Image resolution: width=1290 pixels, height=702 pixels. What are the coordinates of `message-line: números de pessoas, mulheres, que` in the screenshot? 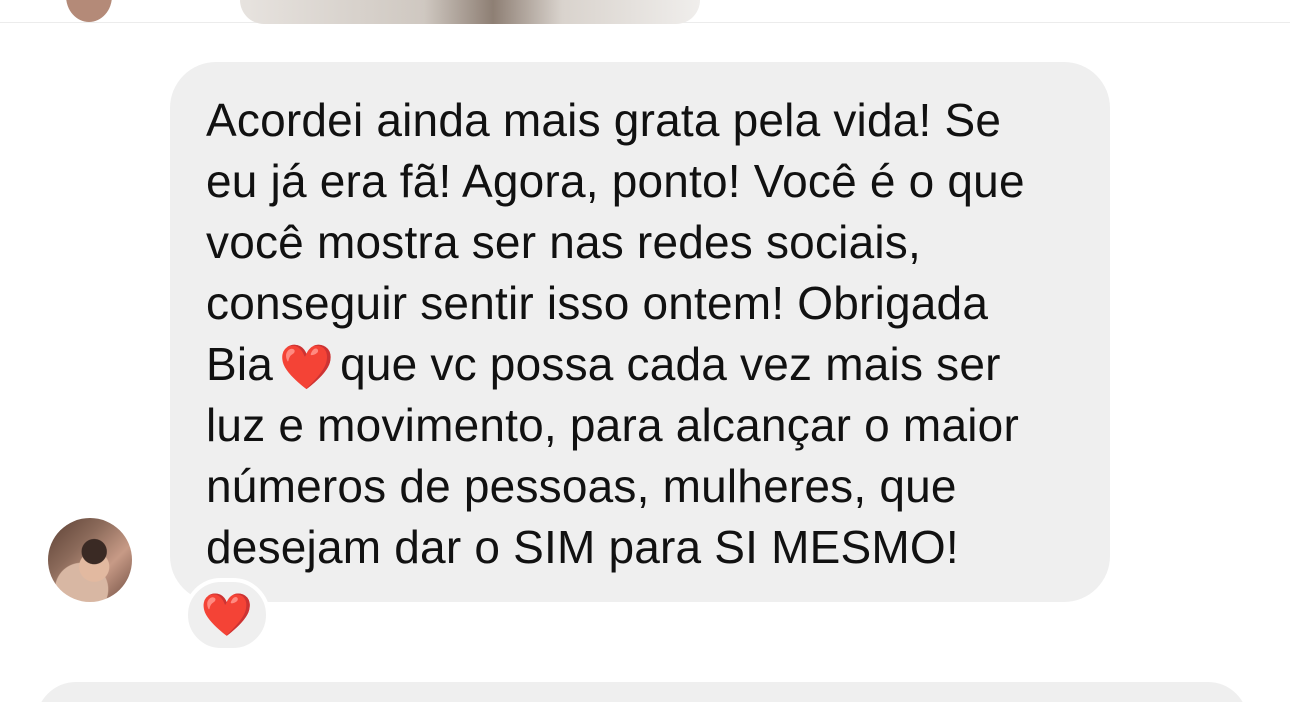 It's located at (581, 486).